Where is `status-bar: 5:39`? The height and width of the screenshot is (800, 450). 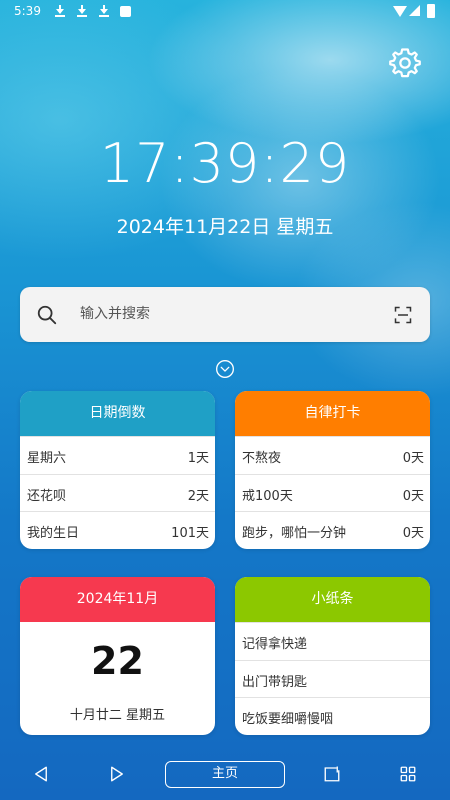
status-bar: 5:39 is located at coordinates (225, 12).